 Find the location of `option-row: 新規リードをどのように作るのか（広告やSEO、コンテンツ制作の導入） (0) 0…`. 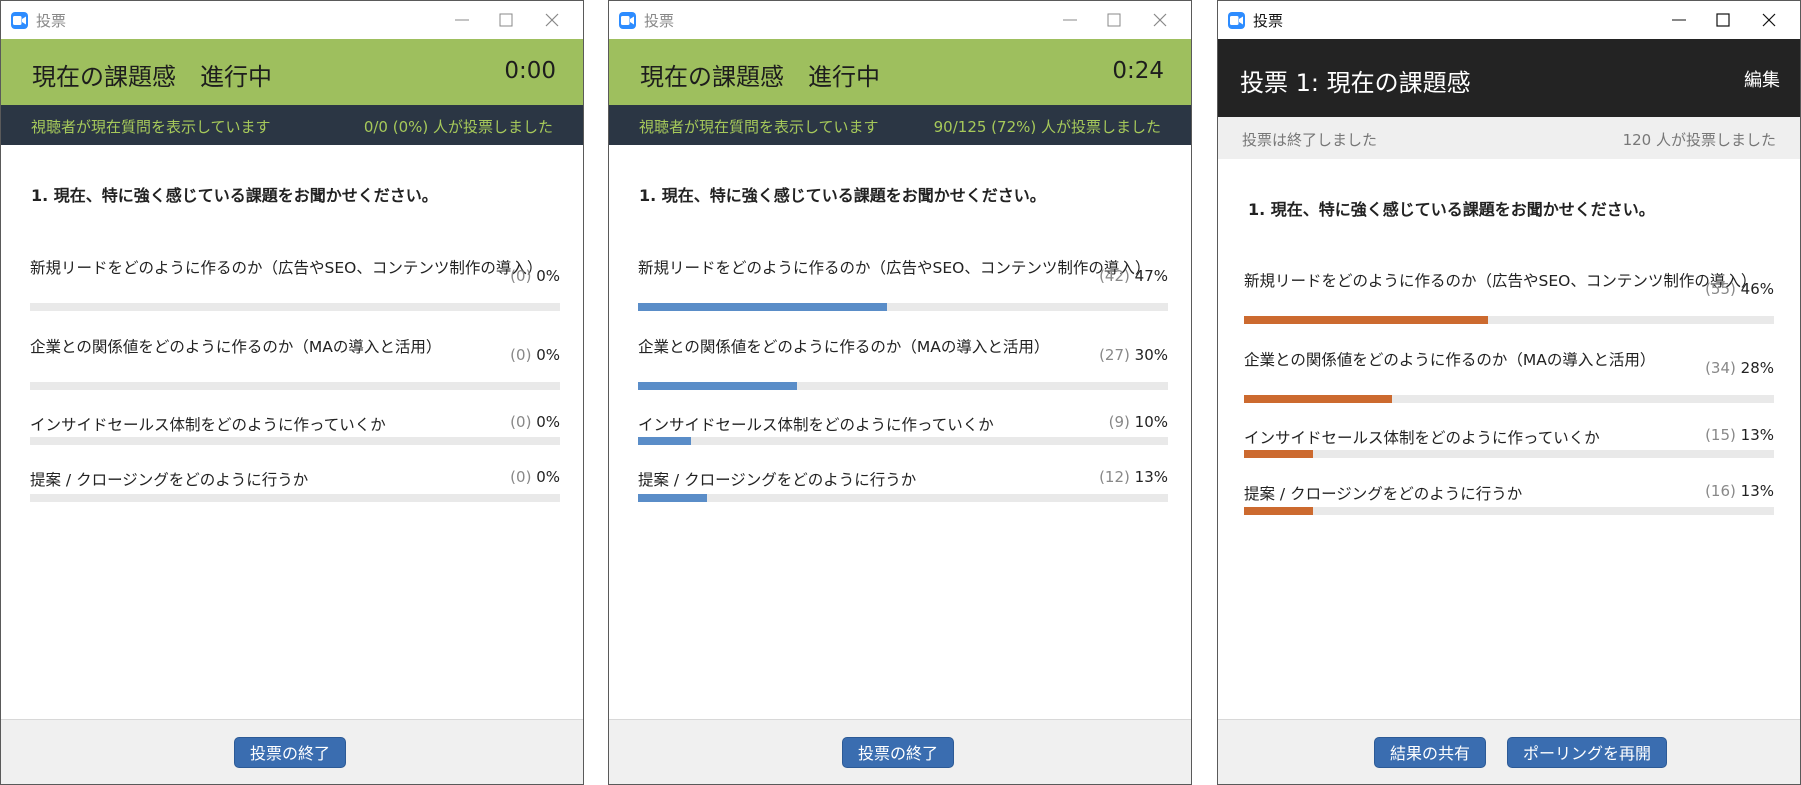

option-row: 新規リードをどのように作るのか（広告やSEO、コンテンツ制作の導入） (0) 0… is located at coordinates (295, 286).